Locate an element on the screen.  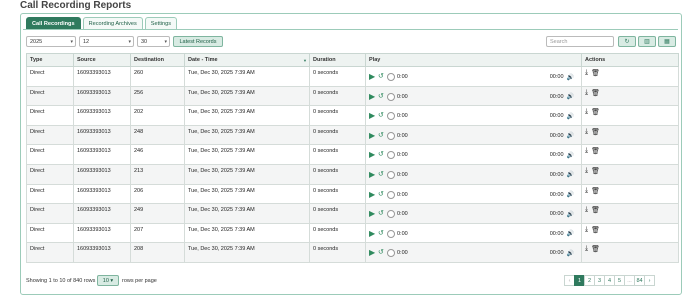
year-value: 2025 is located at coordinates (36, 42).